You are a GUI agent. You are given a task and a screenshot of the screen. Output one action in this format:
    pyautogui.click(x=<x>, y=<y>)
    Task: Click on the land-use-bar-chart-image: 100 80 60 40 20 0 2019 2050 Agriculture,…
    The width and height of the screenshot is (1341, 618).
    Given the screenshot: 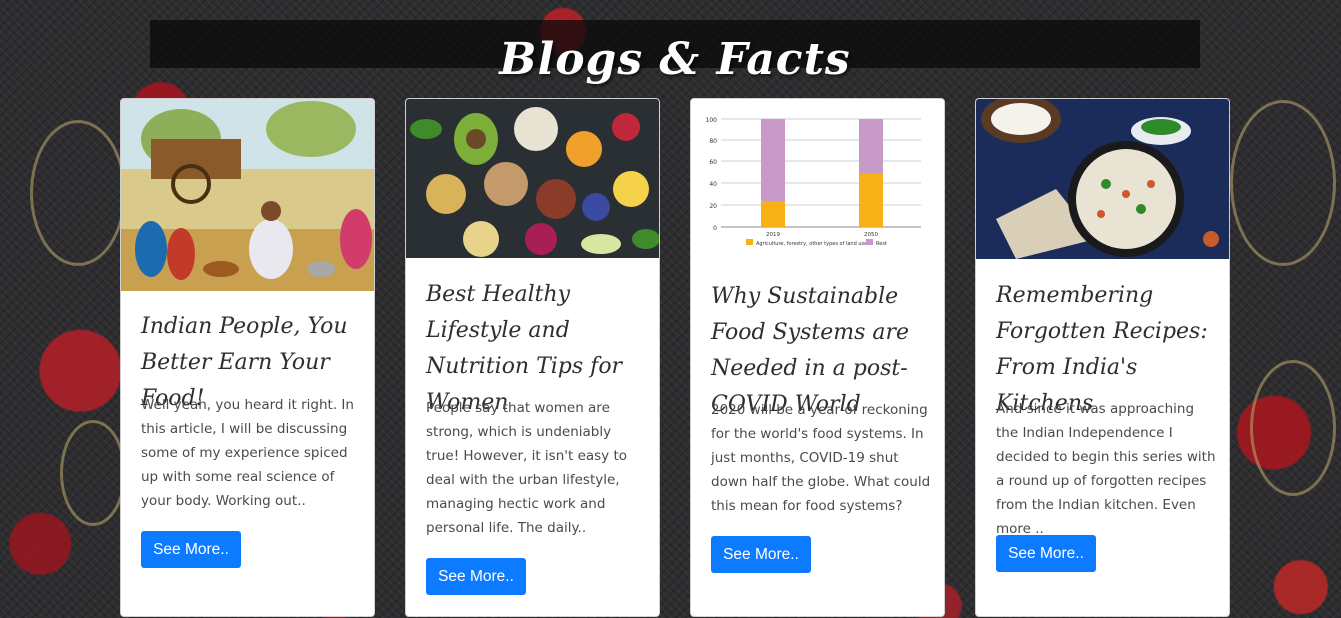 What is the action you would take?
    pyautogui.click(x=817, y=178)
    